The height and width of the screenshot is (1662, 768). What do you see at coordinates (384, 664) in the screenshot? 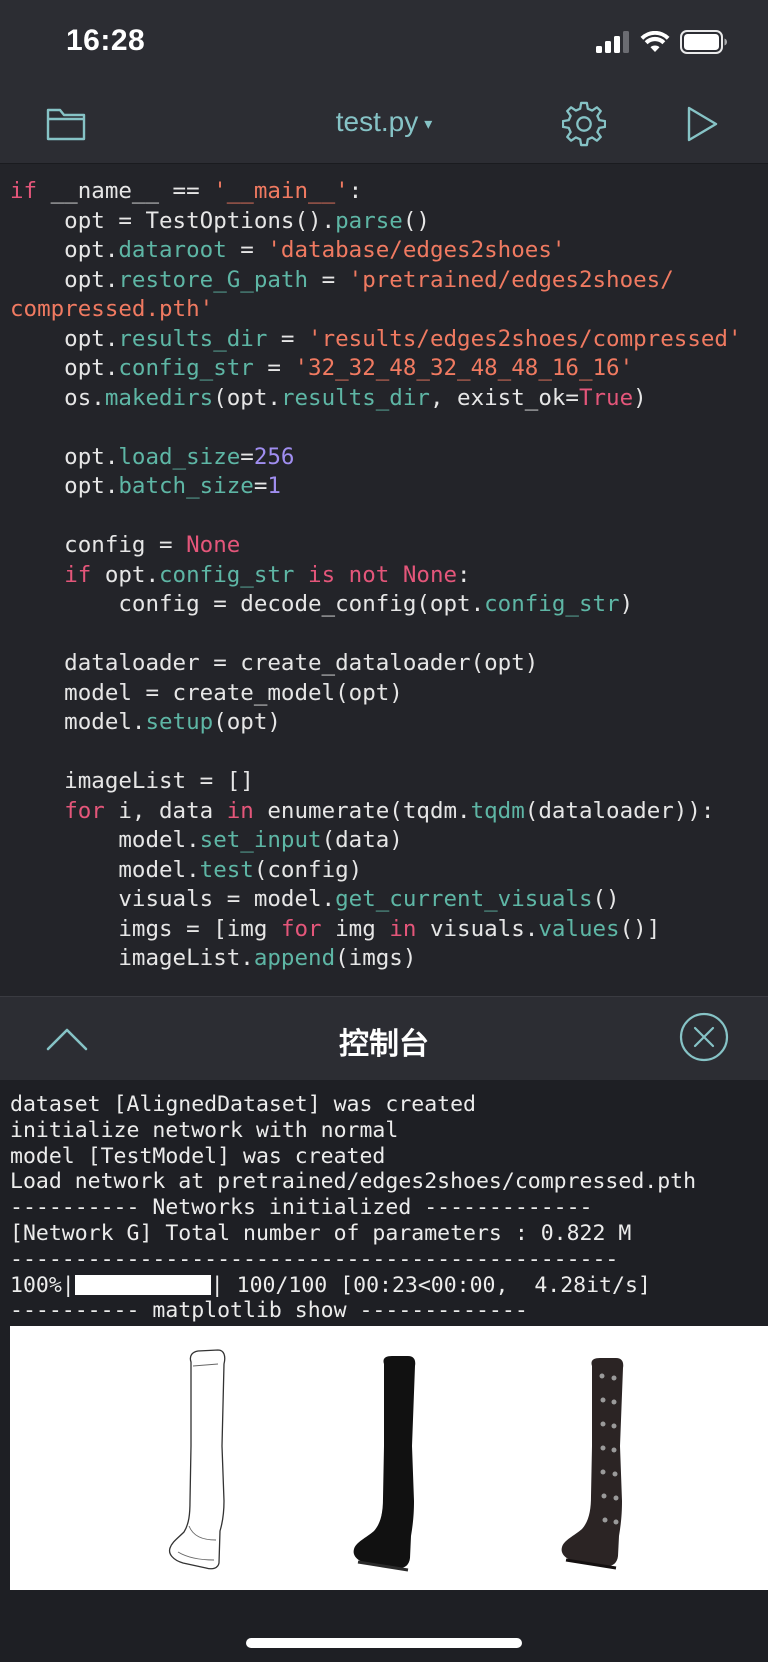
I see `code-line: dataloader = create_dataloader(opt)` at bounding box center [384, 664].